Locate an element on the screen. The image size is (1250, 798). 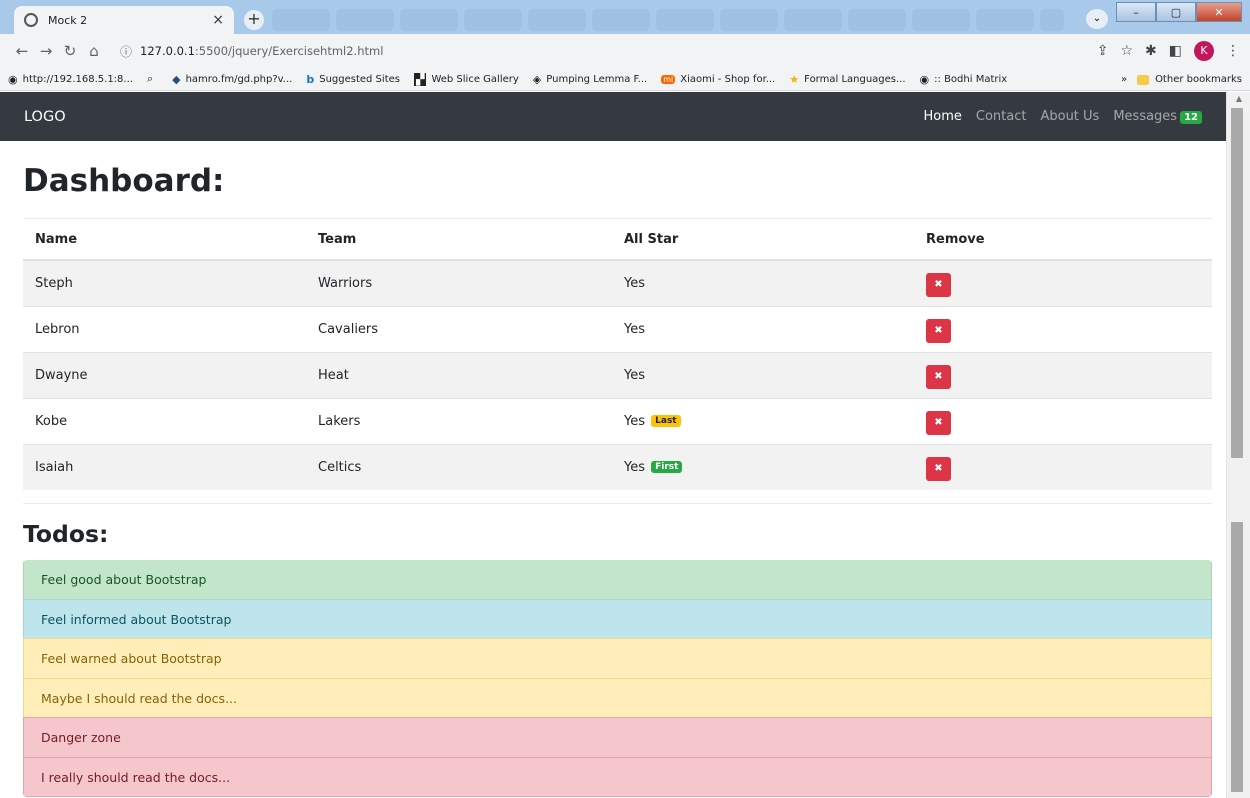
url-path: :5500/jquery/Exercisehtml2.html is located at coordinates (289, 51).